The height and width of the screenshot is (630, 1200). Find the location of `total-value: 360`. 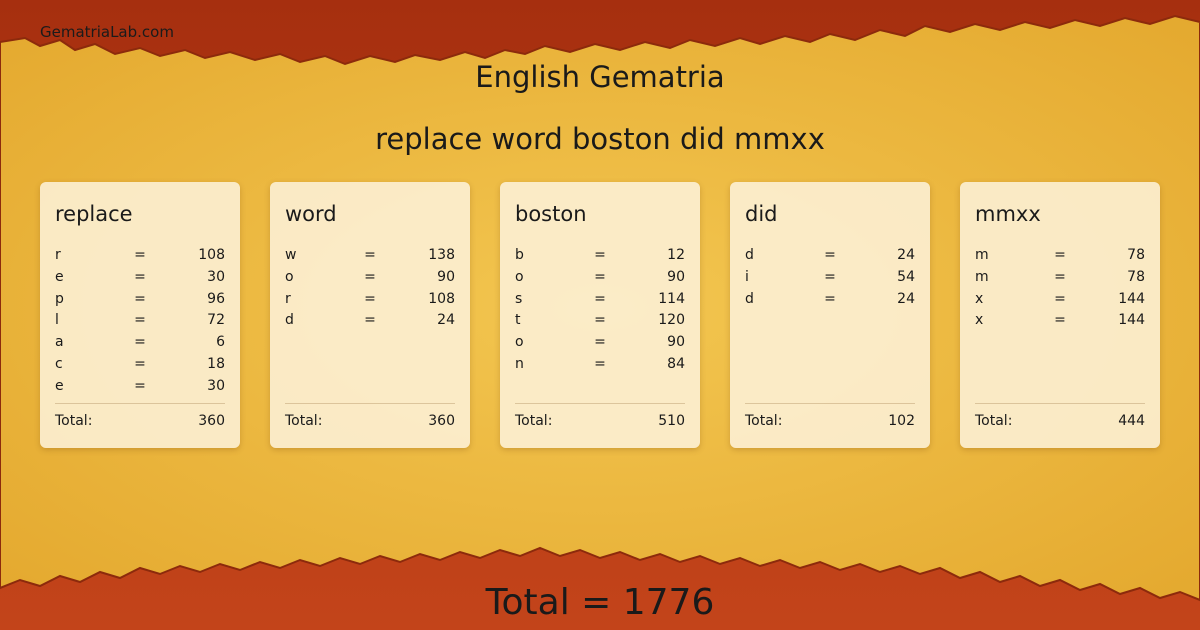

total-value: 360 is located at coordinates (441, 421).